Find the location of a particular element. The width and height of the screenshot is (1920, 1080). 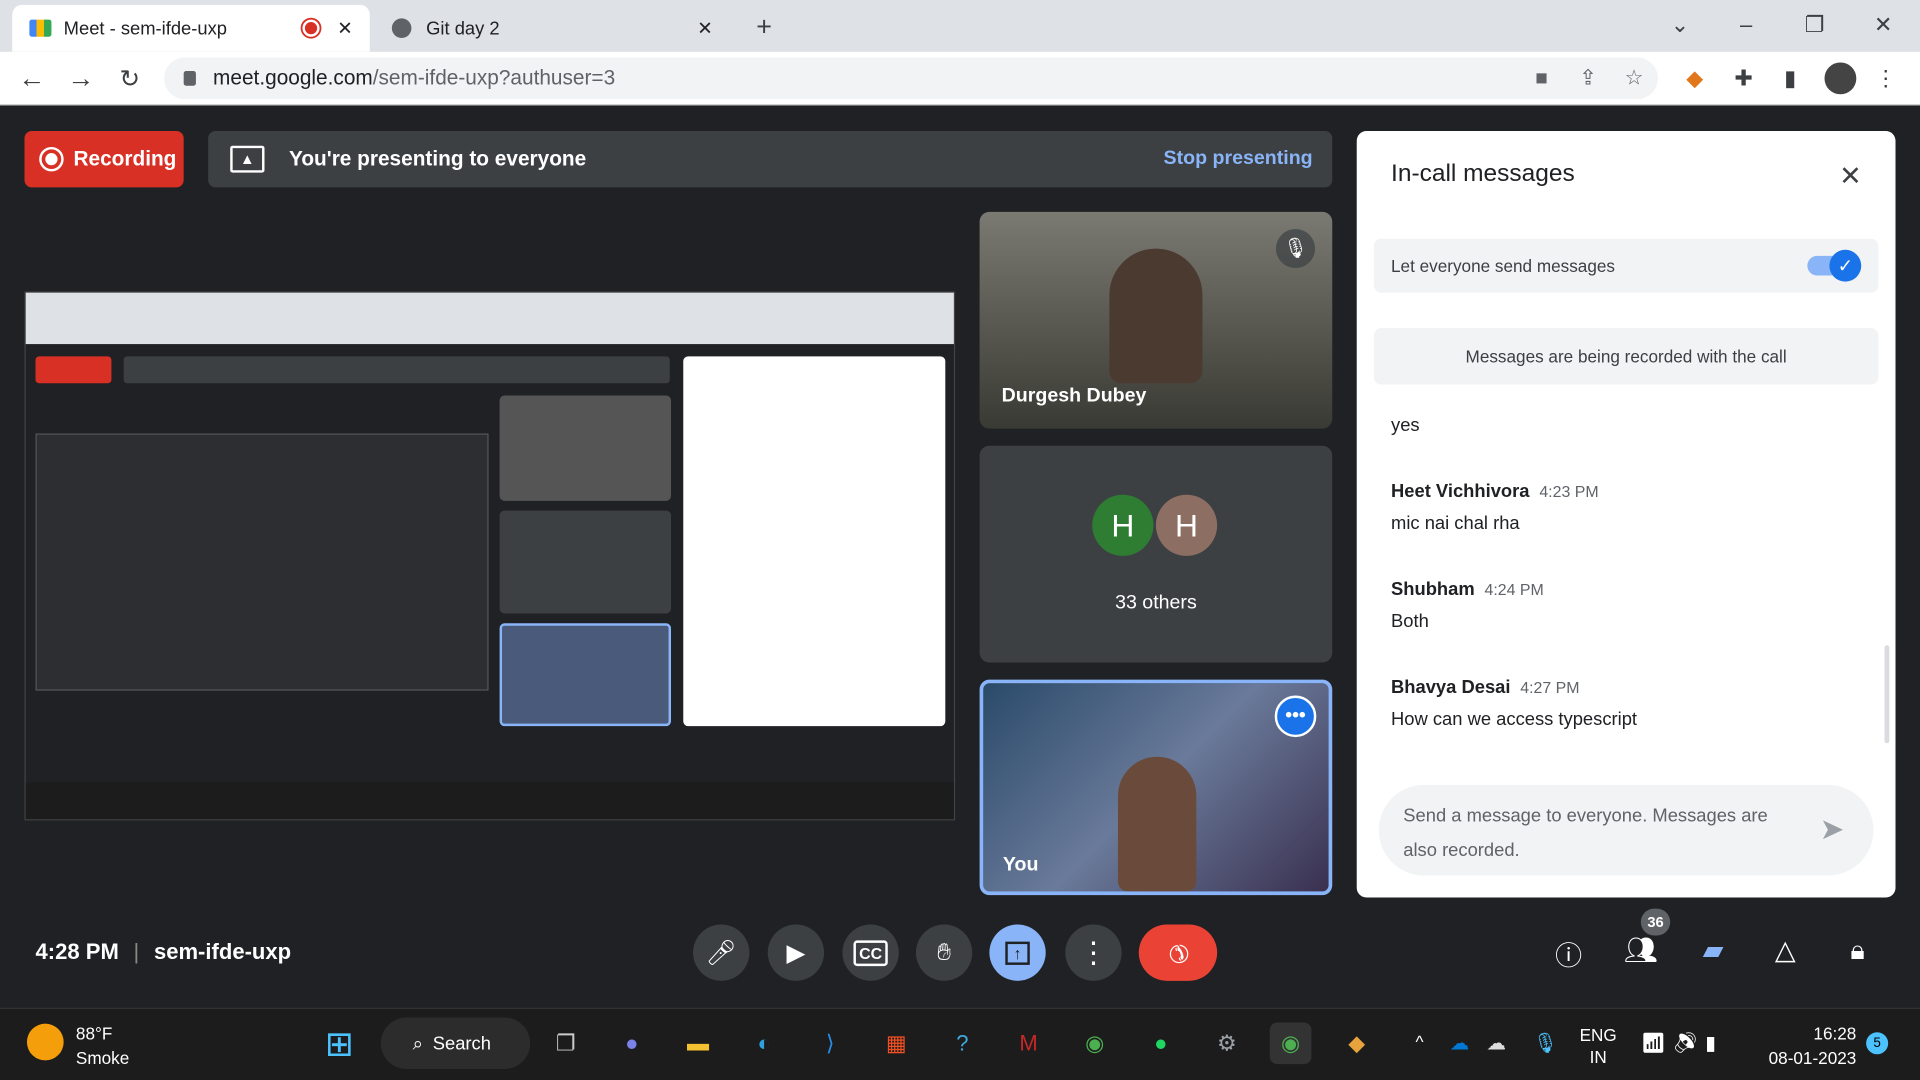

spotify-icon: ● is located at coordinates (1161, 1043).